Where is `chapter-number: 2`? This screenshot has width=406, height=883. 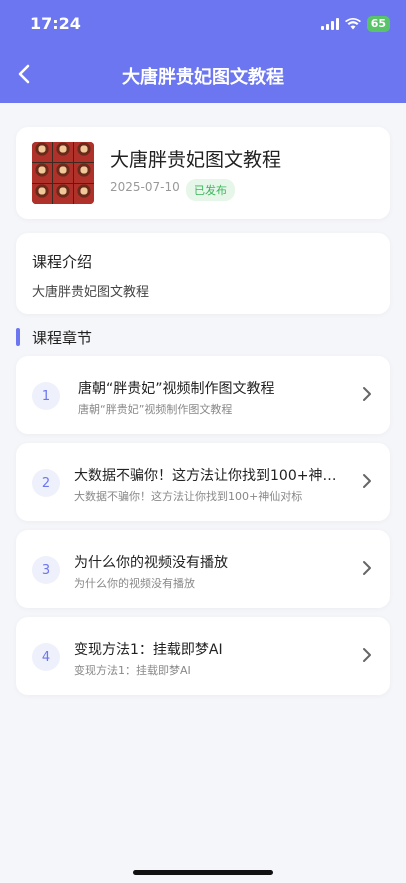 chapter-number: 2 is located at coordinates (46, 483).